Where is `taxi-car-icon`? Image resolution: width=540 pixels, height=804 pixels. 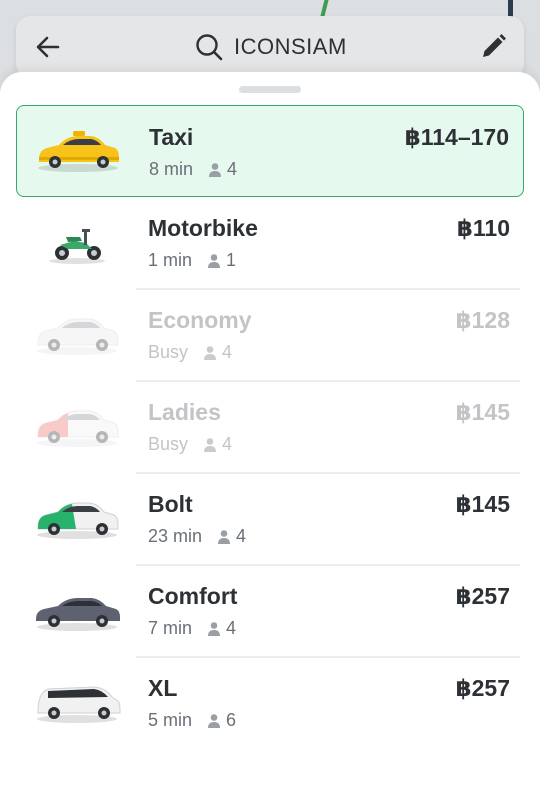
taxi-car-icon is located at coordinates (78, 151).